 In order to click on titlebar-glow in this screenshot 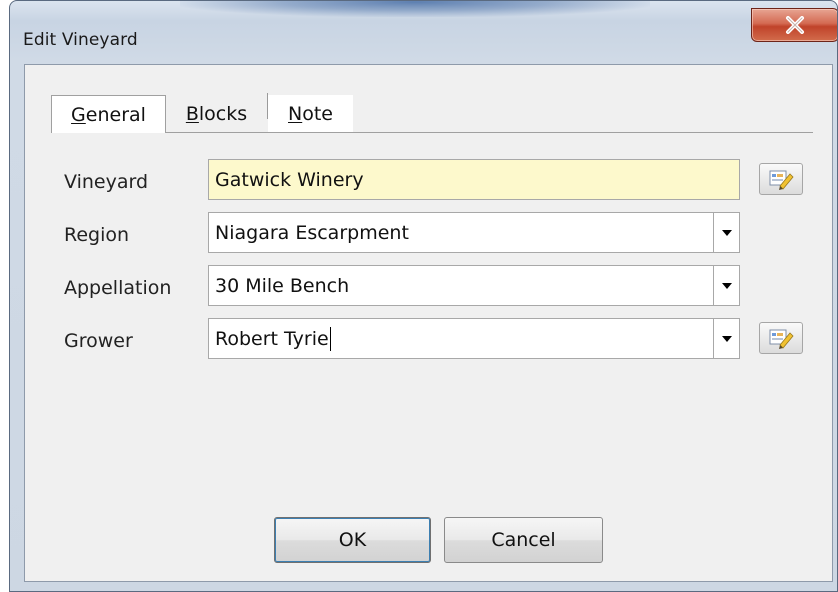, I will do `click(415, 9)`.